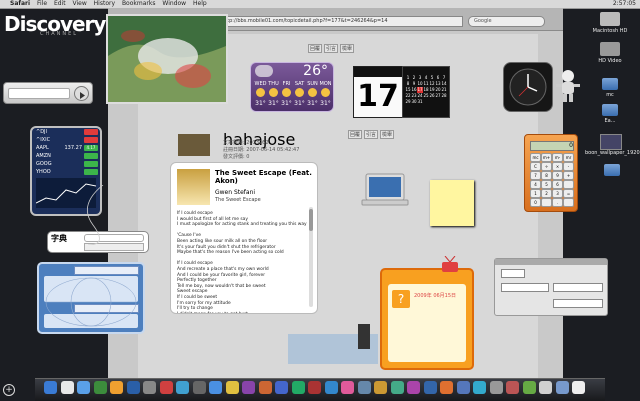 This screenshot has width=640, height=401. I want to click on converter-category-select, so click(513, 273).